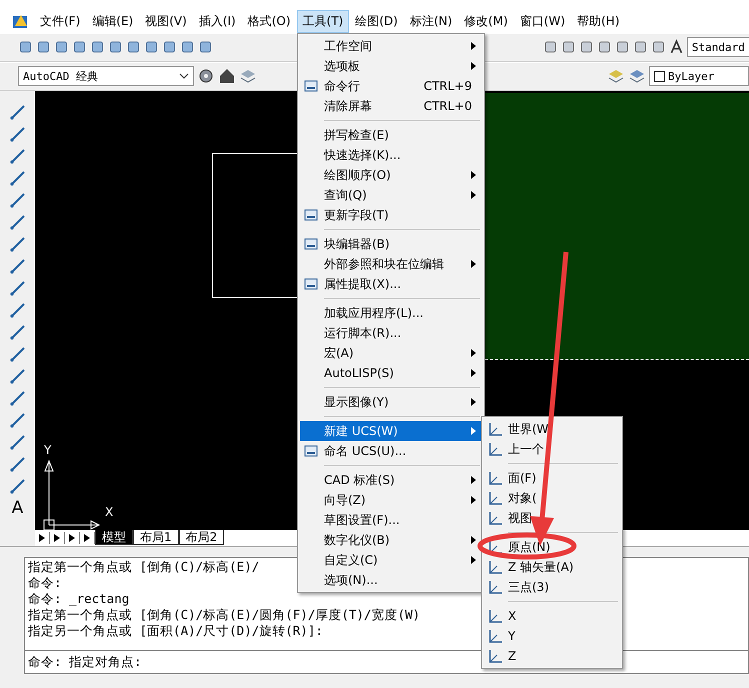 The height and width of the screenshot is (688, 749). Describe the element at coordinates (391, 560) in the screenshot. I see `menu-option: 自定义(C)` at that location.